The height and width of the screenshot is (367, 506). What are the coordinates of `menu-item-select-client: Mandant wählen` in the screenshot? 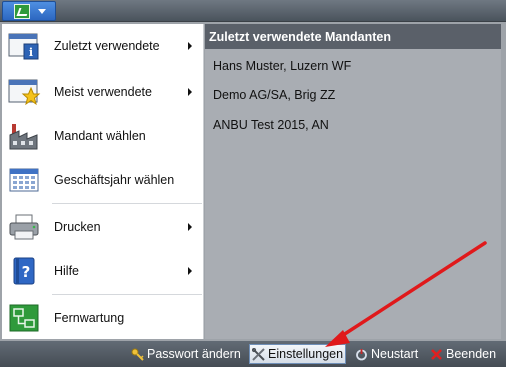 It's located at (103, 136).